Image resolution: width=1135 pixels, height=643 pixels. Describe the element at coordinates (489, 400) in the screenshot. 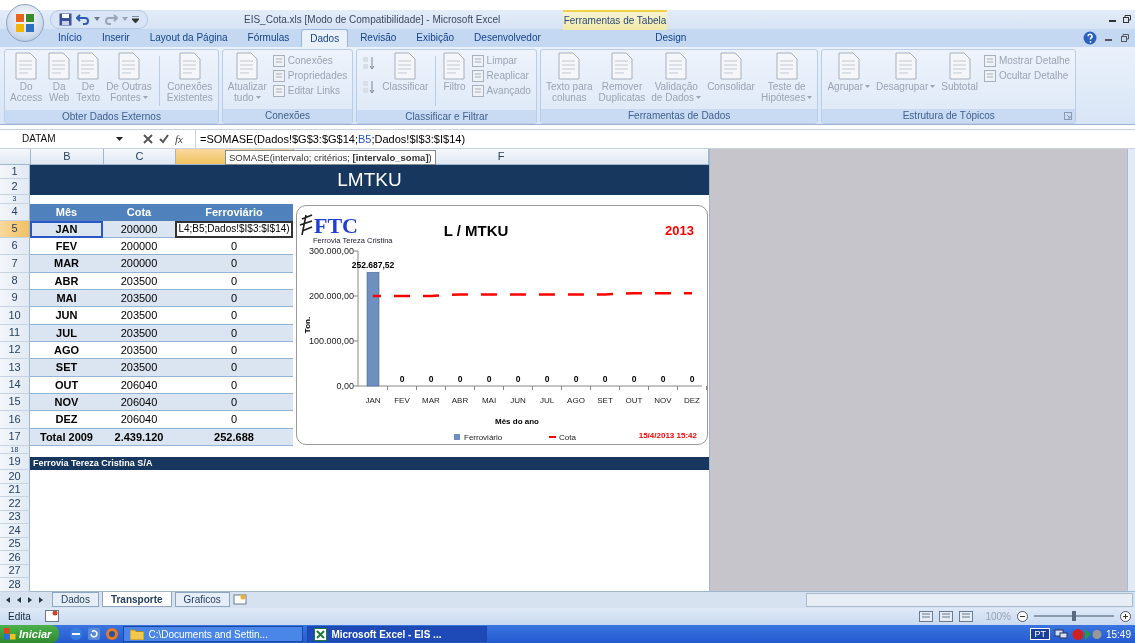

I see `axis-tick-label: MAI` at that location.